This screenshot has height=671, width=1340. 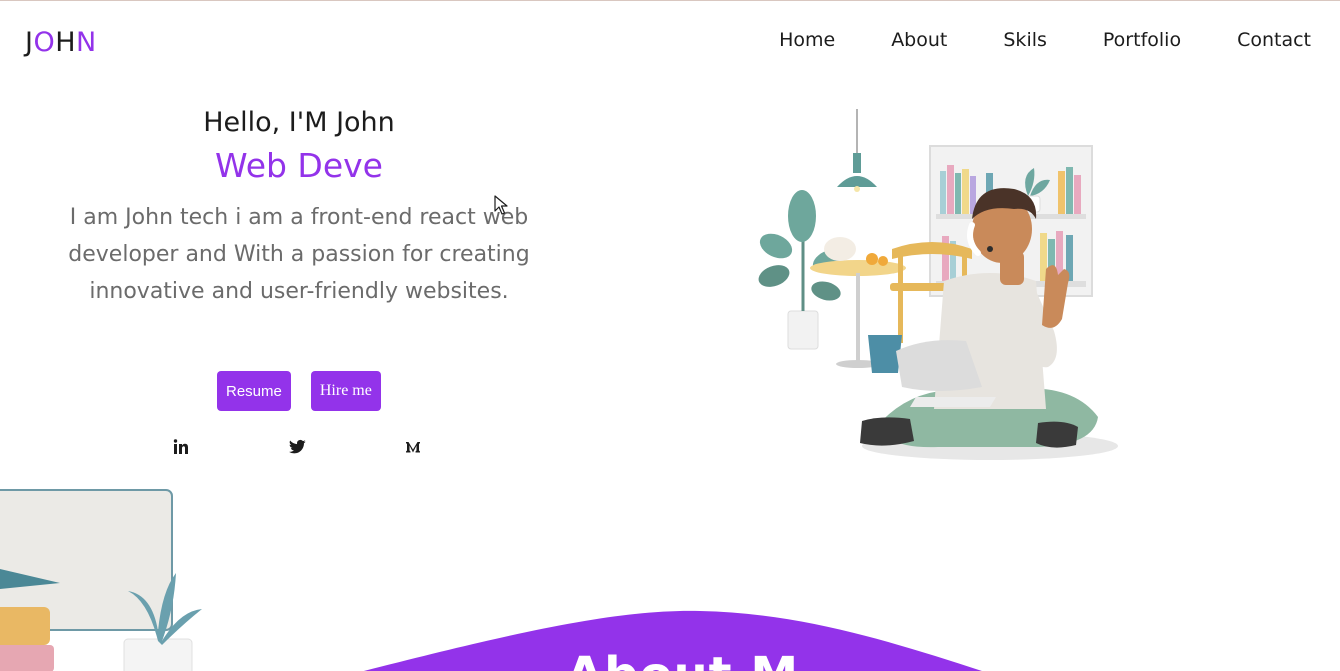 I want to click on nav-home: Home, so click(x=807, y=40).